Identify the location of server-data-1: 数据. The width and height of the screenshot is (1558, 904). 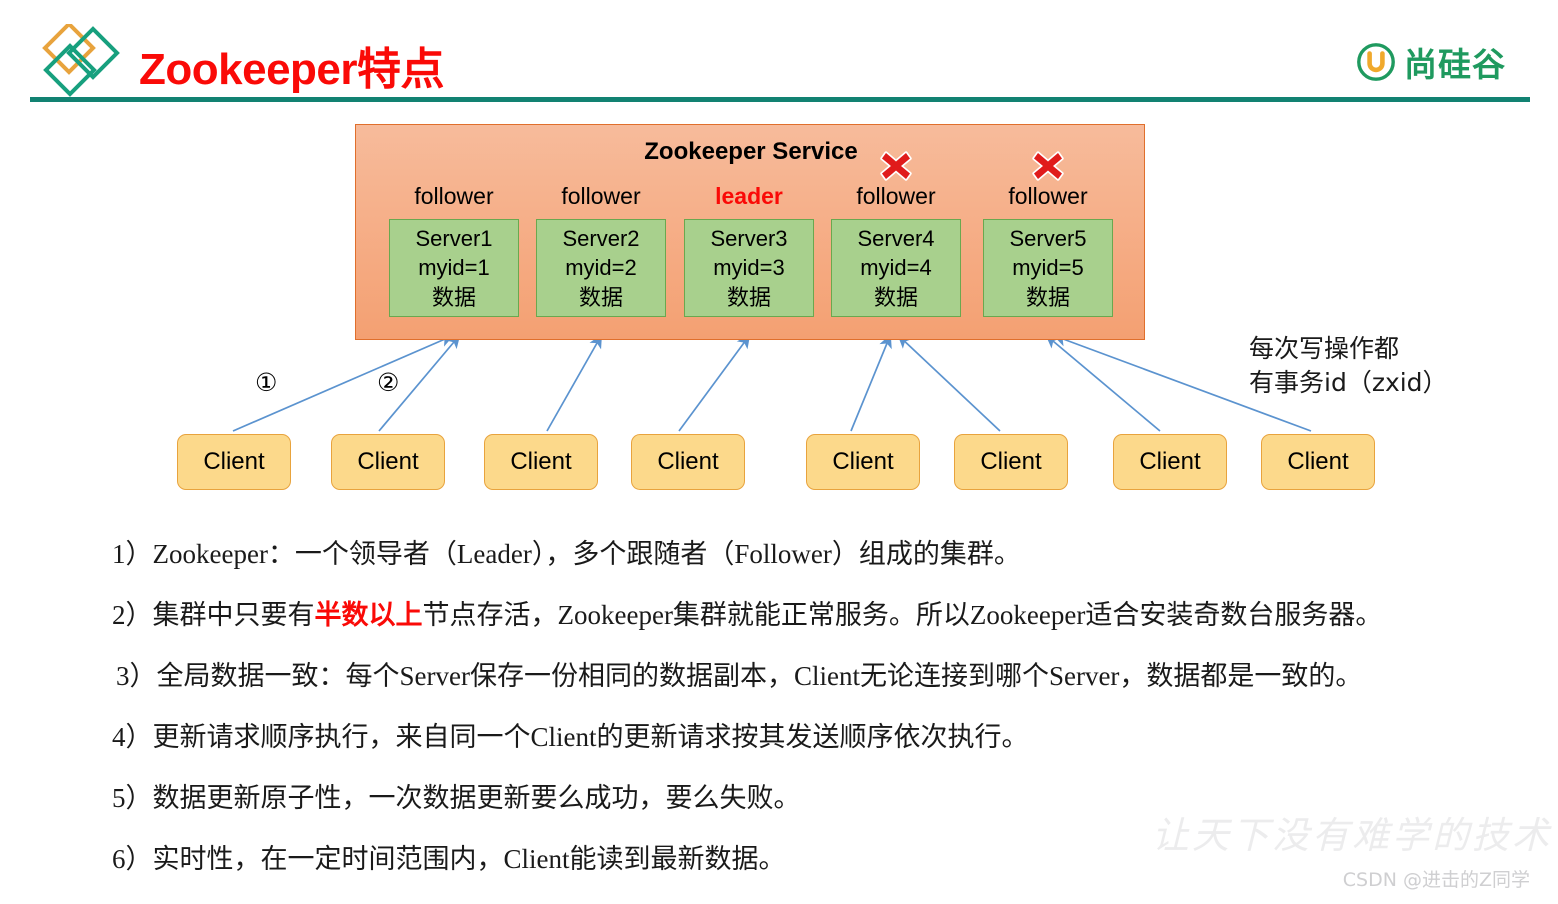
(453, 297).